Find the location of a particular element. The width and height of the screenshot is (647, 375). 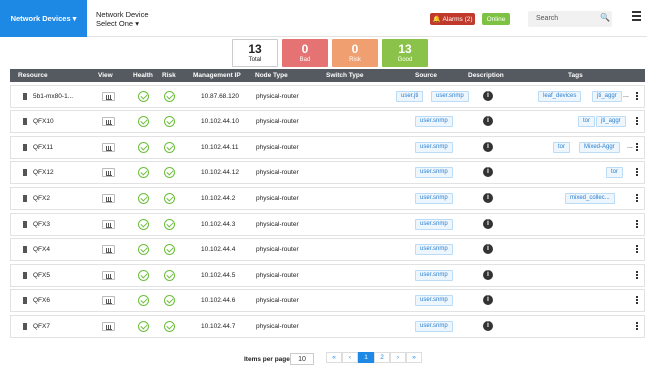

last-page-button: » is located at coordinates (414, 357).